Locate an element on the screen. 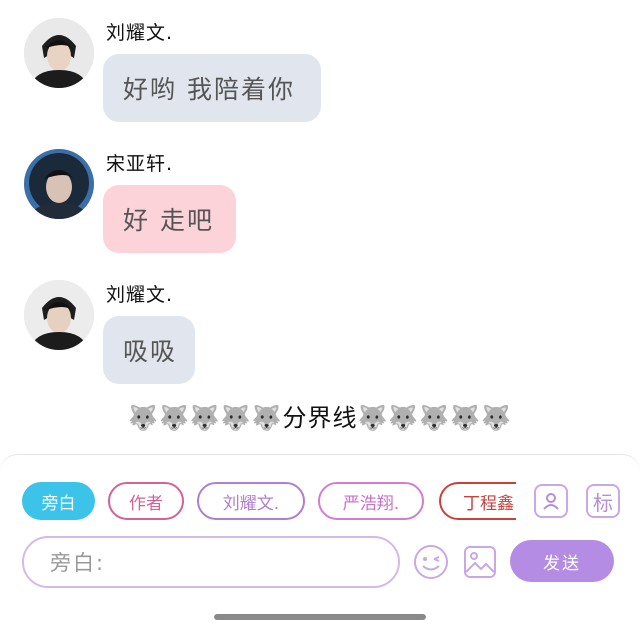  role-chip-narrator: 旁白 is located at coordinates (58, 501).